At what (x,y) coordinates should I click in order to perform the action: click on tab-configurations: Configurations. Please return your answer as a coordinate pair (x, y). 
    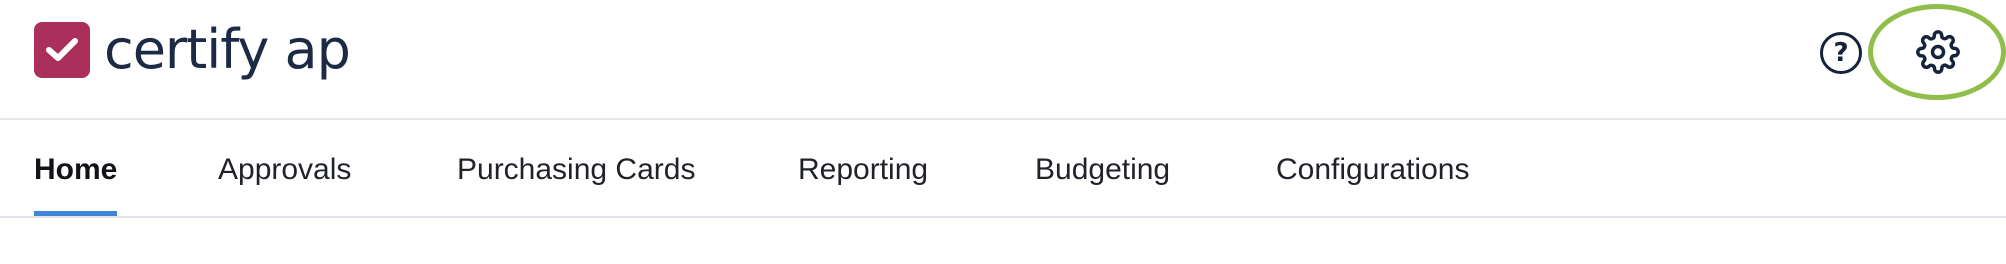
    Looking at the image, I should click on (1372, 168).